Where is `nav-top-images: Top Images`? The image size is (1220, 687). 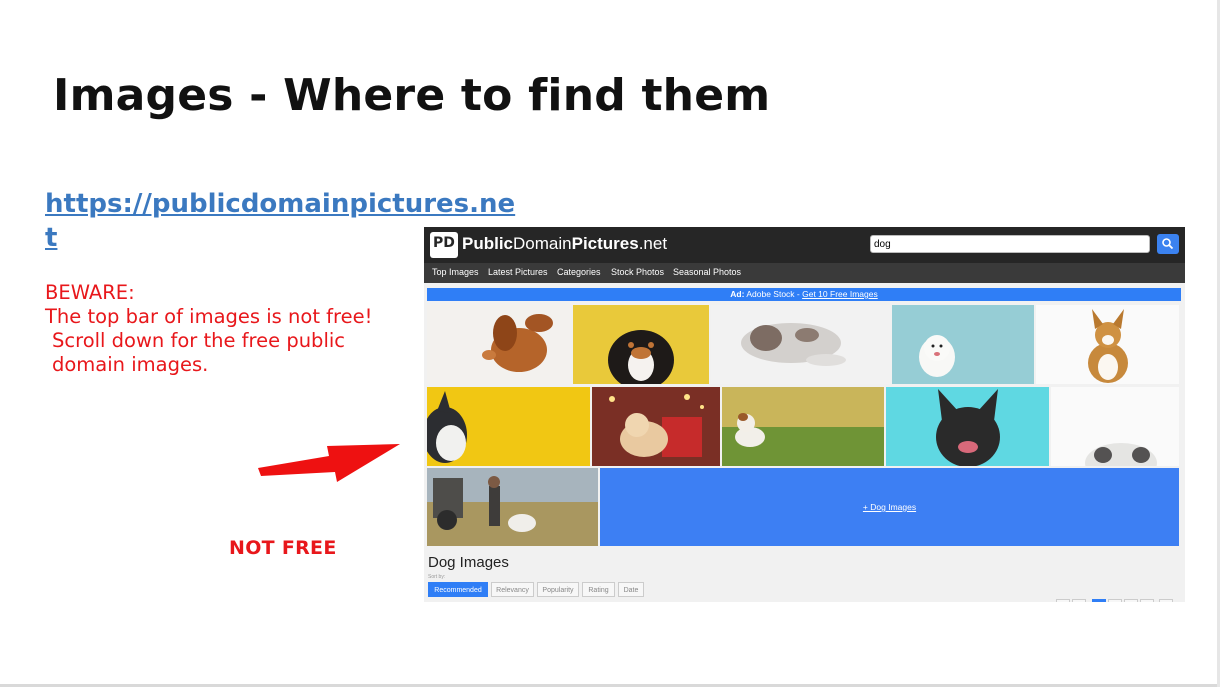
nav-top-images: Top Images is located at coordinates (455, 272).